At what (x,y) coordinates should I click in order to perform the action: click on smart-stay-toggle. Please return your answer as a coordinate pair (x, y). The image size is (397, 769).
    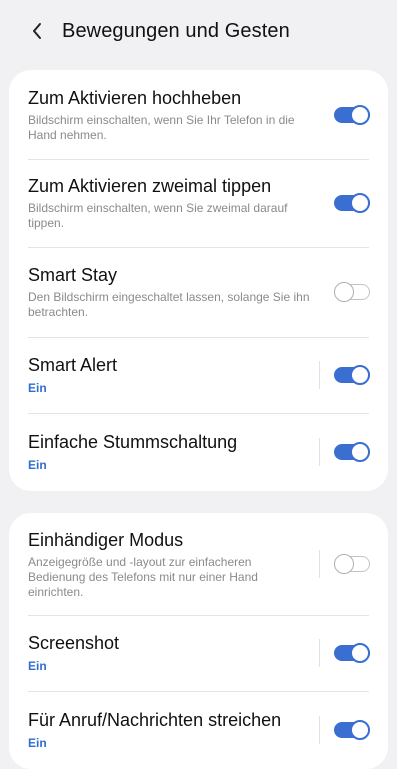
    Looking at the image, I should click on (352, 292).